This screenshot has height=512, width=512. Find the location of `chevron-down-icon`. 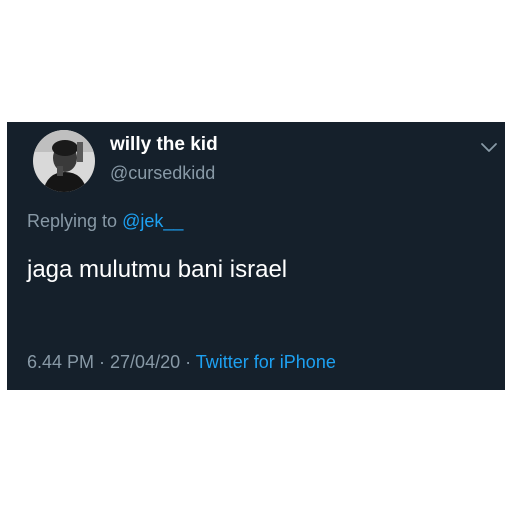

chevron-down-icon is located at coordinates (489, 147).